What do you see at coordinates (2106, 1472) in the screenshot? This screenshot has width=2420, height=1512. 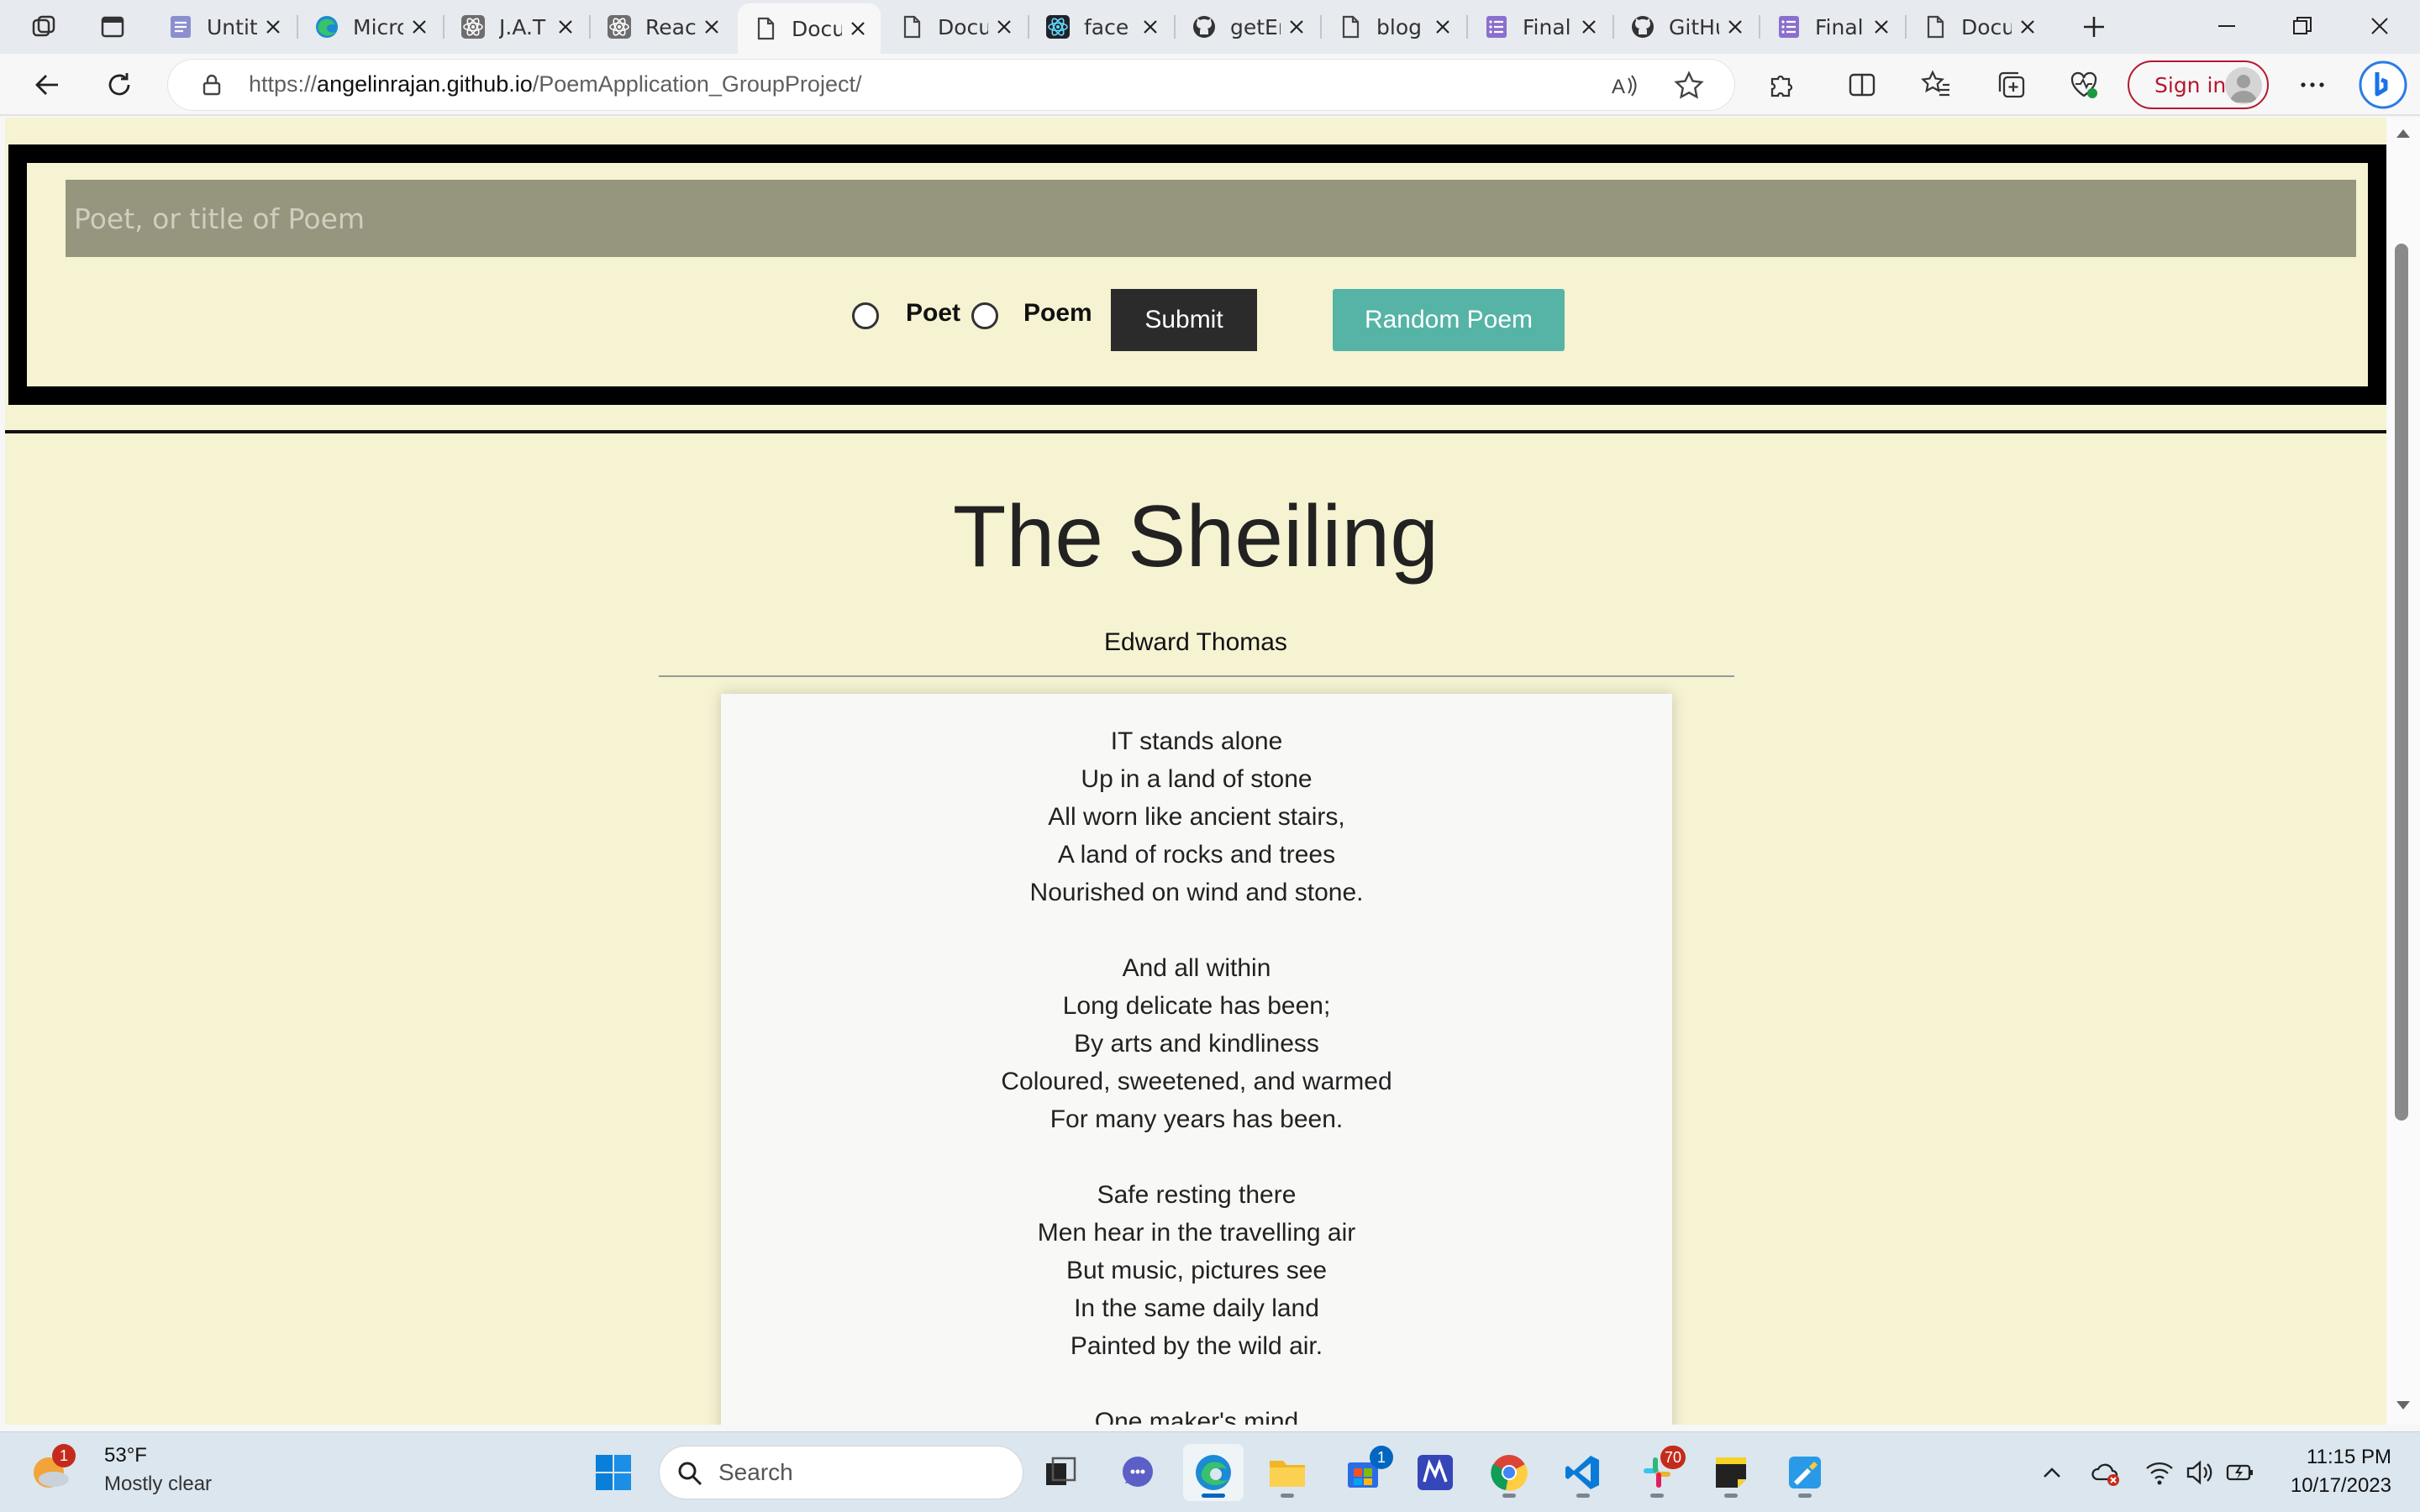 I see `onedrive-tray-button` at bounding box center [2106, 1472].